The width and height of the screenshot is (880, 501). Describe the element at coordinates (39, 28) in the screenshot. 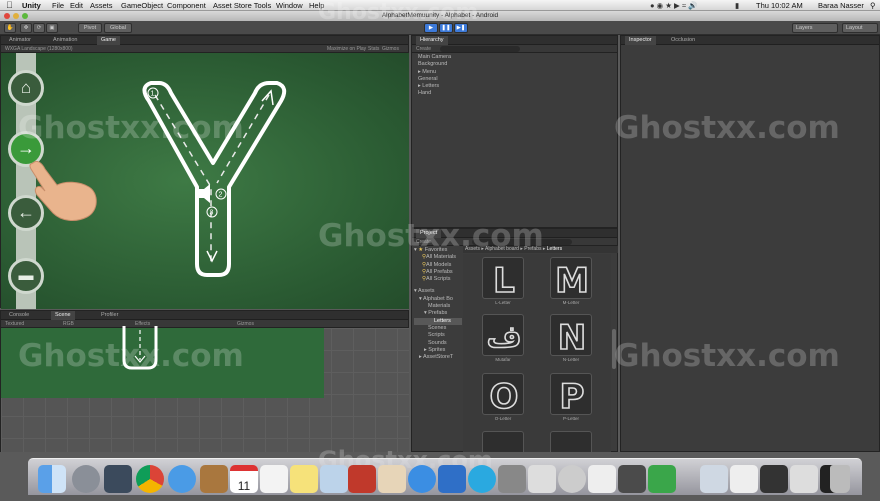

I see `rotate-tool-button: ⟳` at that location.